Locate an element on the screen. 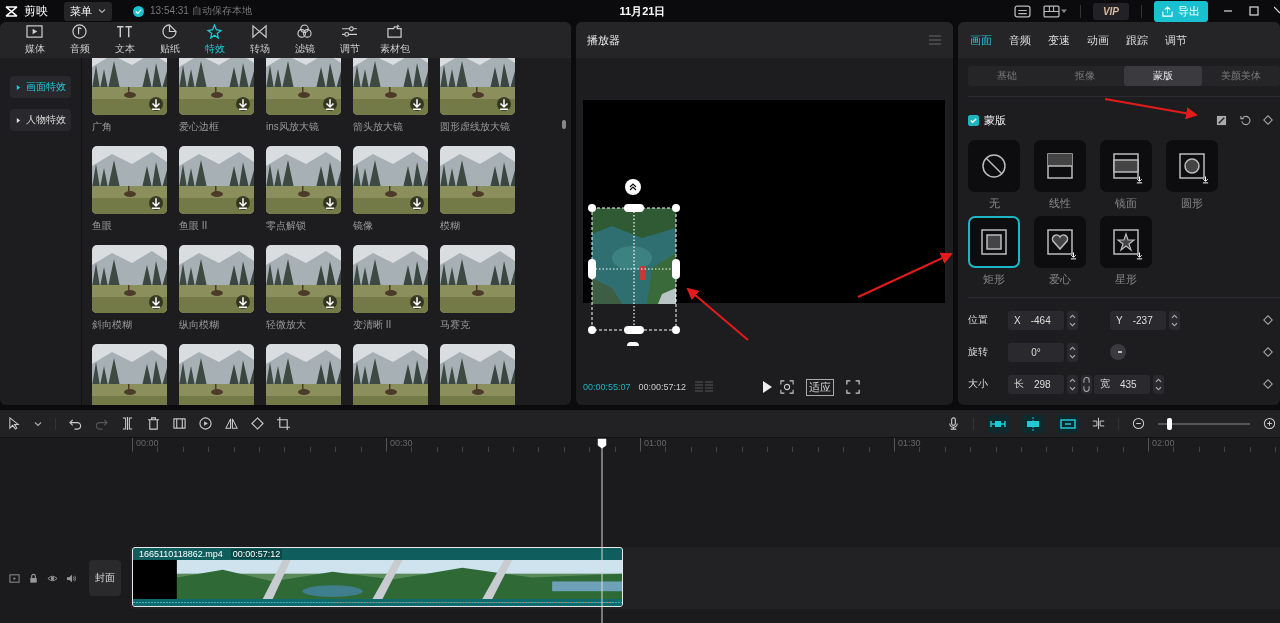 The width and height of the screenshot is (1280, 623). playhead is located at coordinates (602, 530).